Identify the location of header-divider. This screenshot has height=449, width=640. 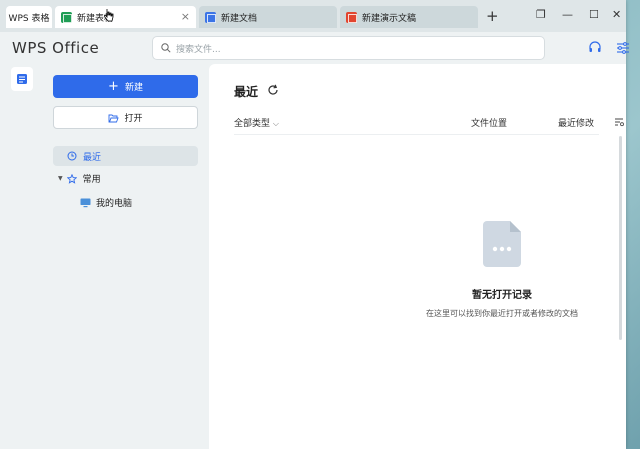
(416, 134).